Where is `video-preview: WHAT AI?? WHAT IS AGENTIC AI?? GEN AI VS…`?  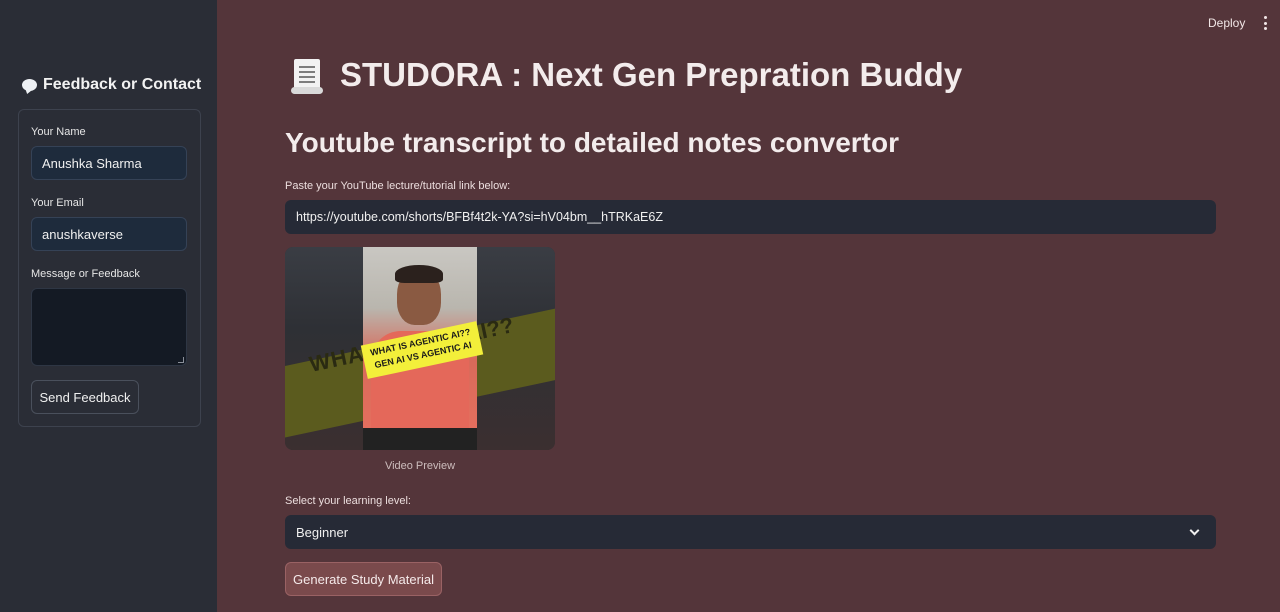 video-preview: WHAT AI?? WHAT IS AGENTIC AI?? GEN AI VS… is located at coordinates (420, 348).